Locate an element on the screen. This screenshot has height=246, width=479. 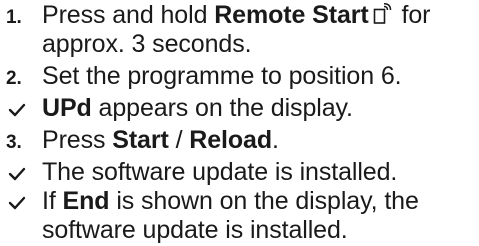
reload-label: Reload is located at coordinates (231, 140).